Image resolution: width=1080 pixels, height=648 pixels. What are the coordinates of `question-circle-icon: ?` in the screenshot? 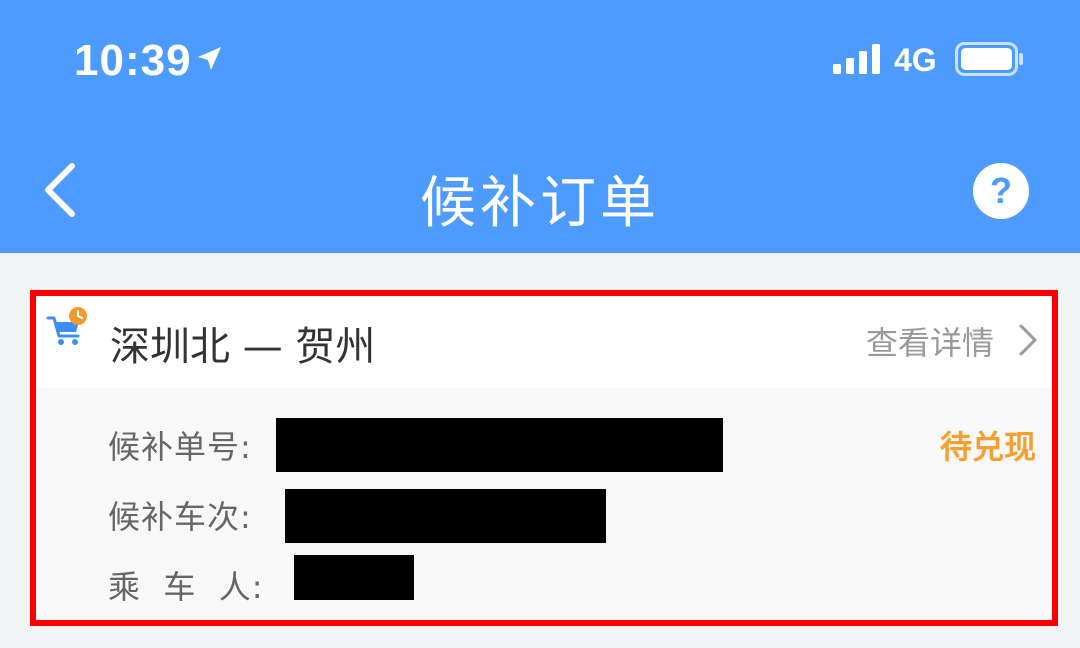 It's located at (1001, 191).